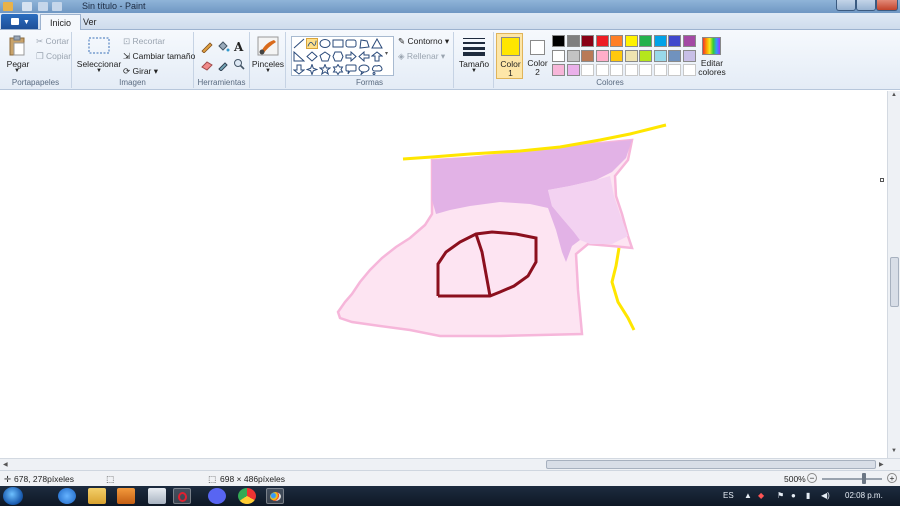 The height and width of the screenshot is (506, 900). I want to click on brush-icon, so click(268, 46).